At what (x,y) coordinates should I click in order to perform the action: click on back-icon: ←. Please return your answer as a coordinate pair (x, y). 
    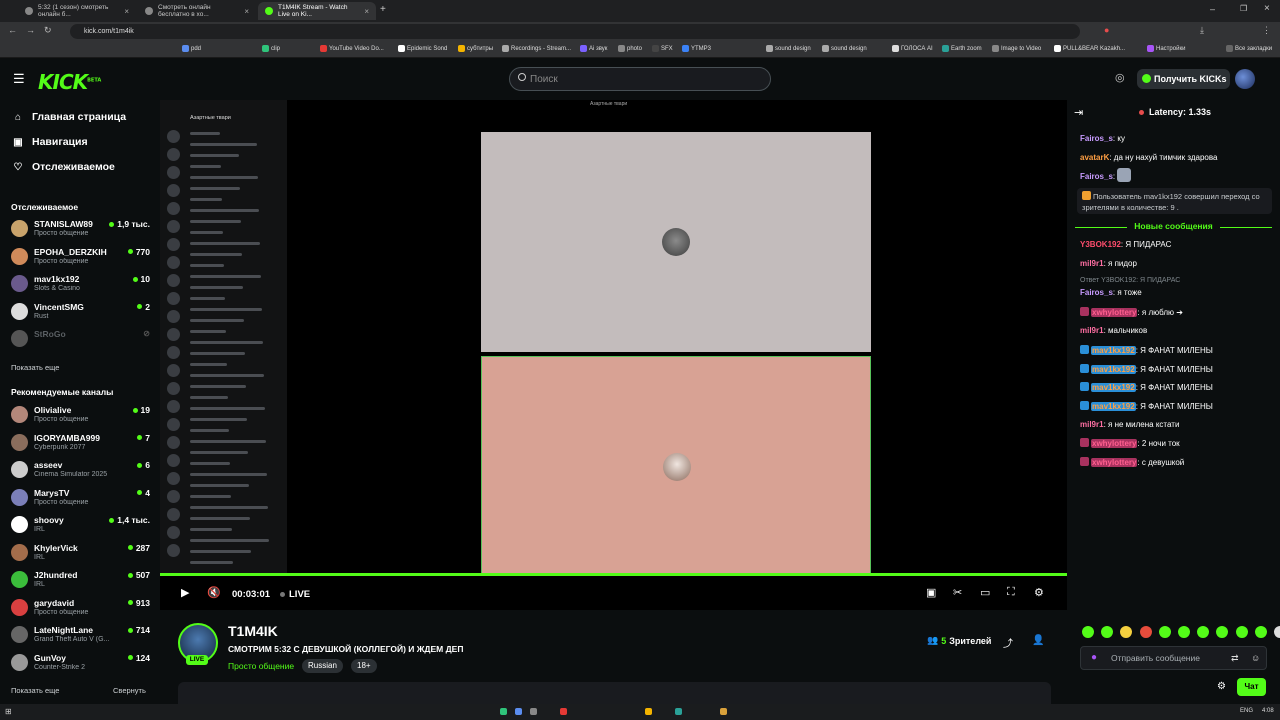
    Looking at the image, I should click on (12, 30).